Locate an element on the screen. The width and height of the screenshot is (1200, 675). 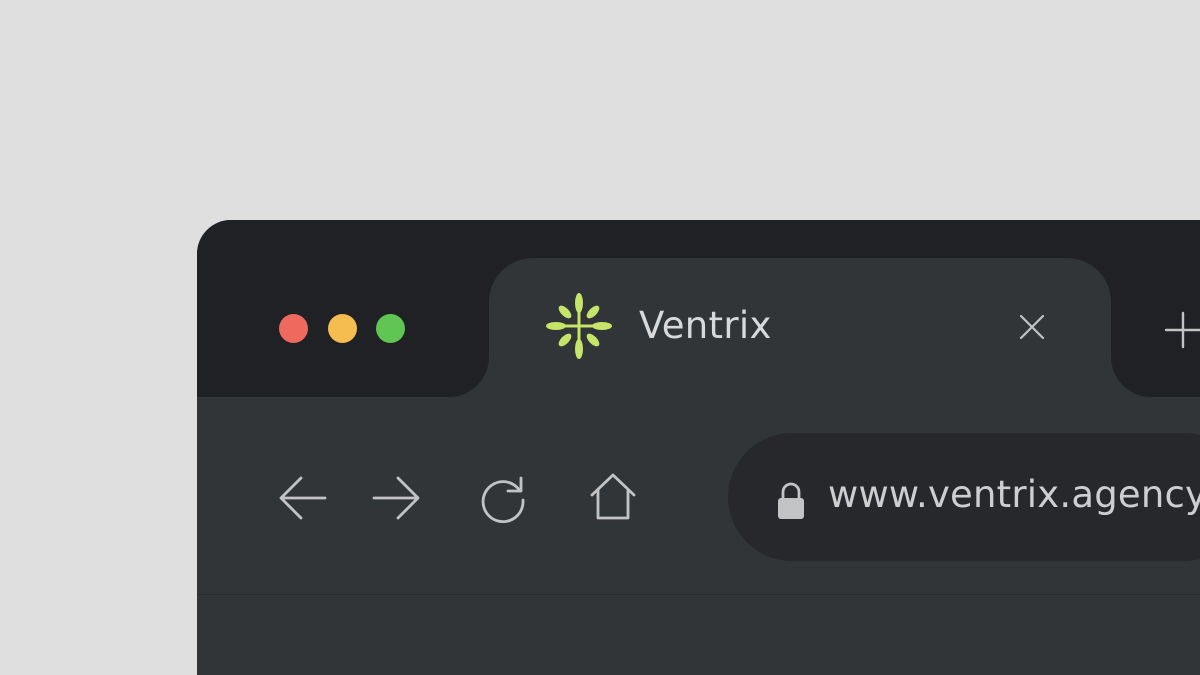
tab-ventrix: Ventrix is located at coordinates (800, 327).